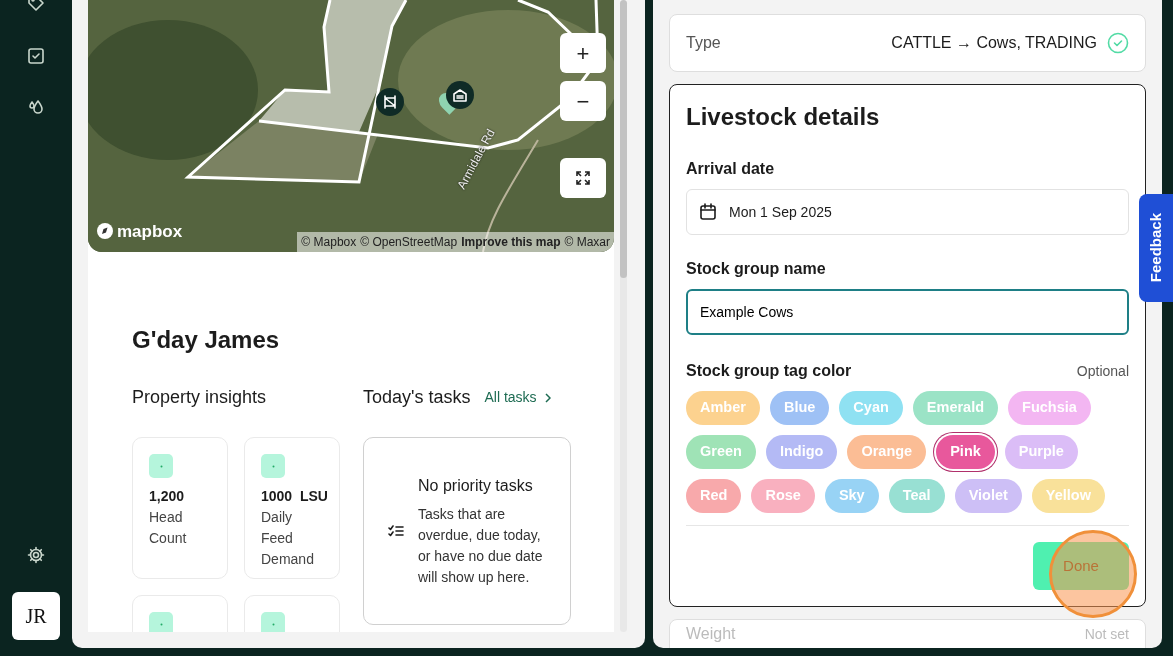 This screenshot has height=656, width=1173. I want to click on calendar-icon, so click(708, 212).